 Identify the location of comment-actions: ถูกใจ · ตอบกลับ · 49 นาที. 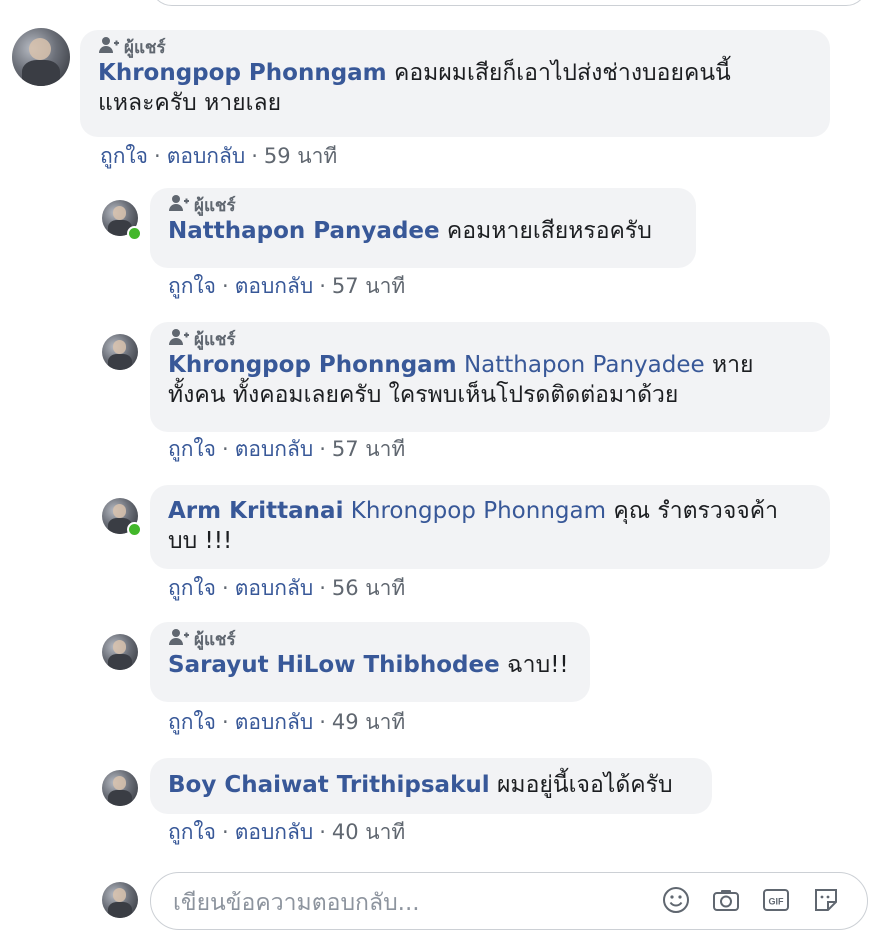
(287, 722).